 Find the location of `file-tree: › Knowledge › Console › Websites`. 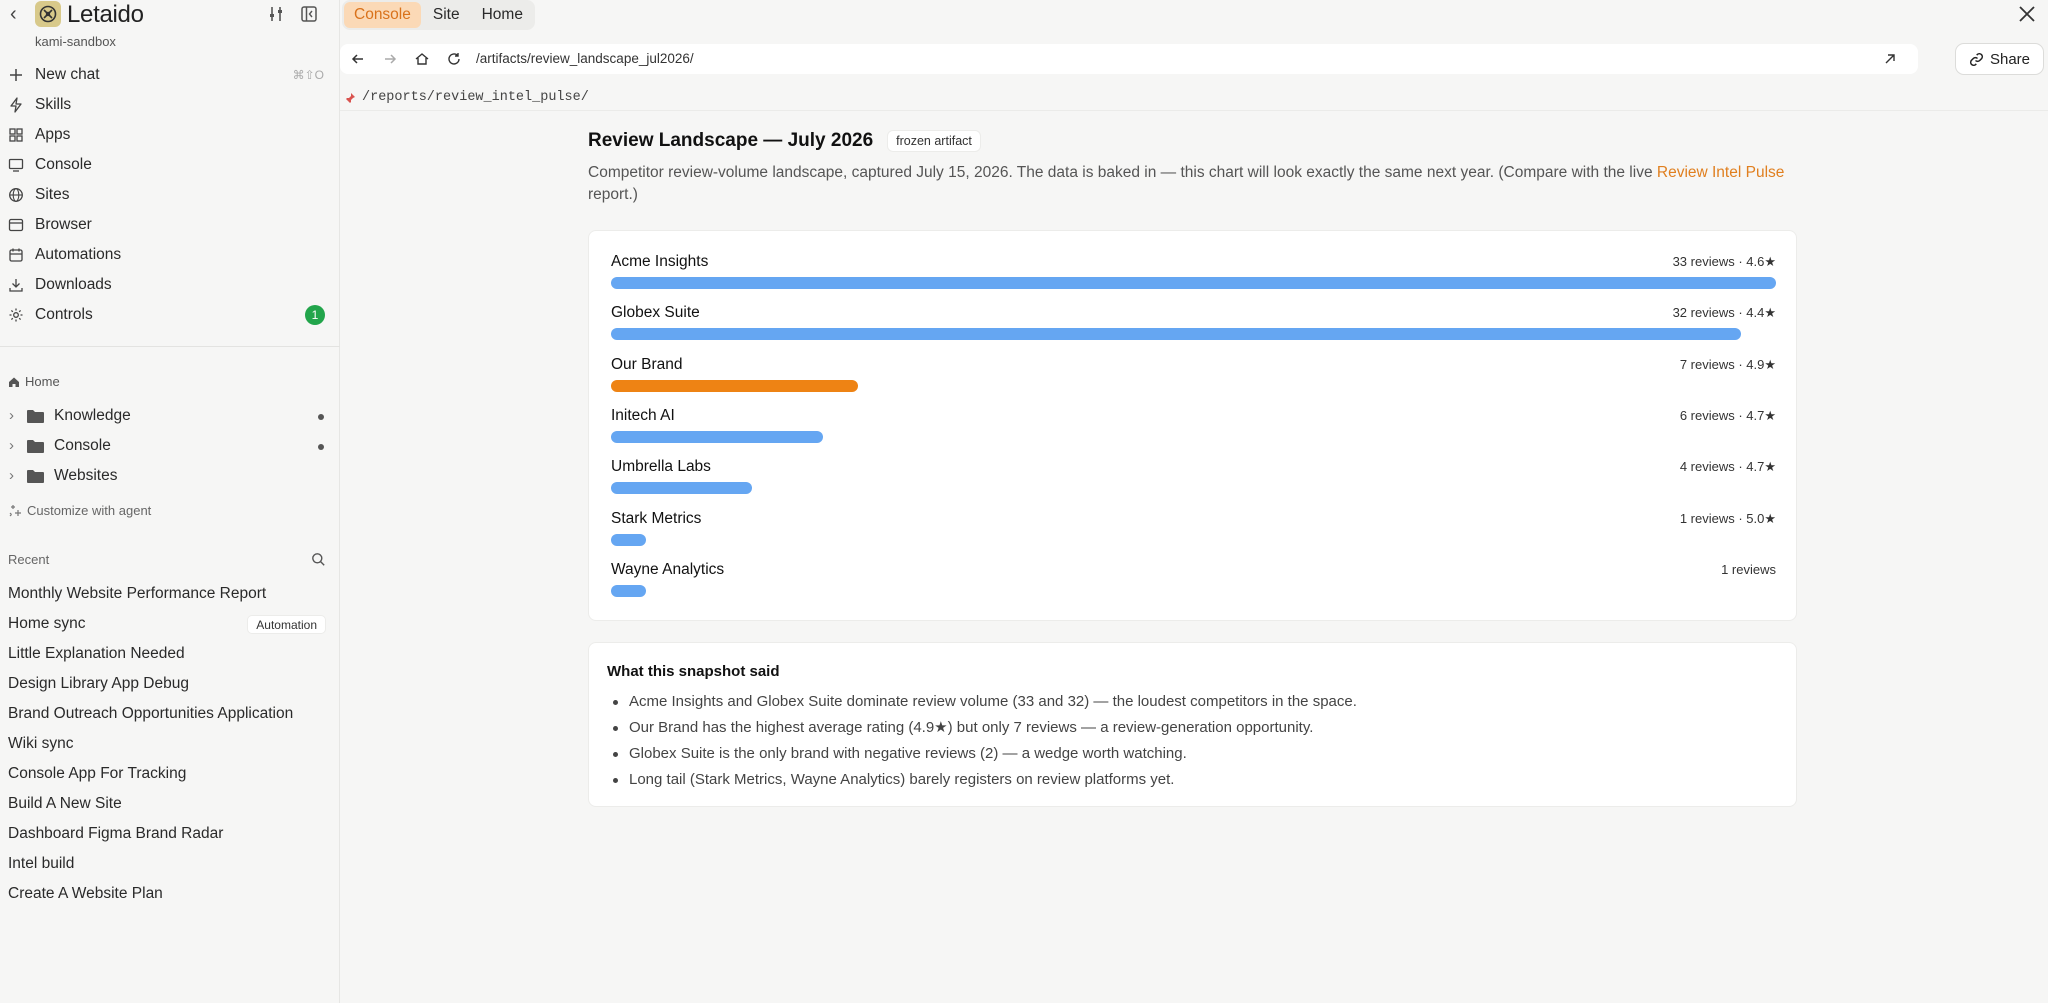

file-tree: › Knowledge › Console › Websites is located at coordinates (170, 446).